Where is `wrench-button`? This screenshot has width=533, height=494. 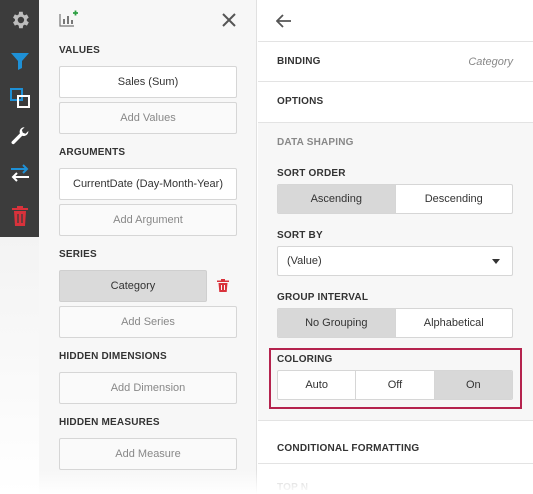 wrench-button is located at coordinates (19, 136).